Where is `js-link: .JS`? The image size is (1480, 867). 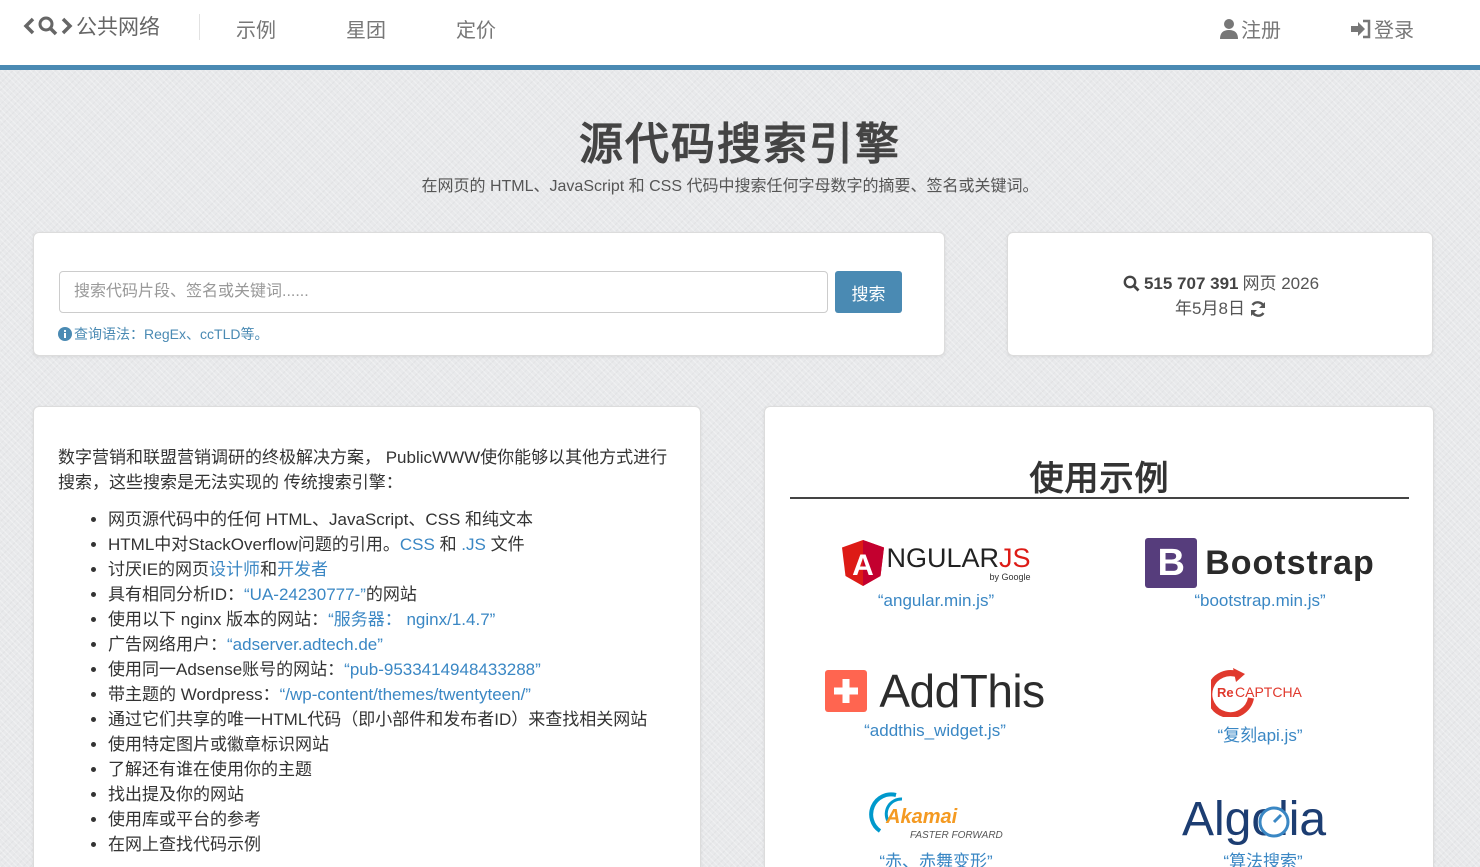 js-link: .JS is located at coordinates (473, 544).